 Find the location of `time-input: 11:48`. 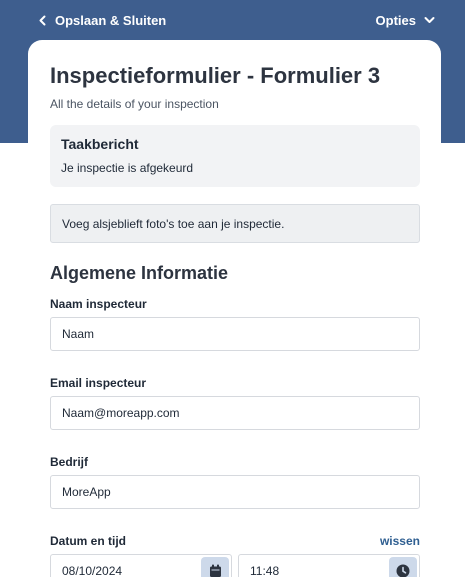

time-input: 11:48 is located at coordinates (329, 565).